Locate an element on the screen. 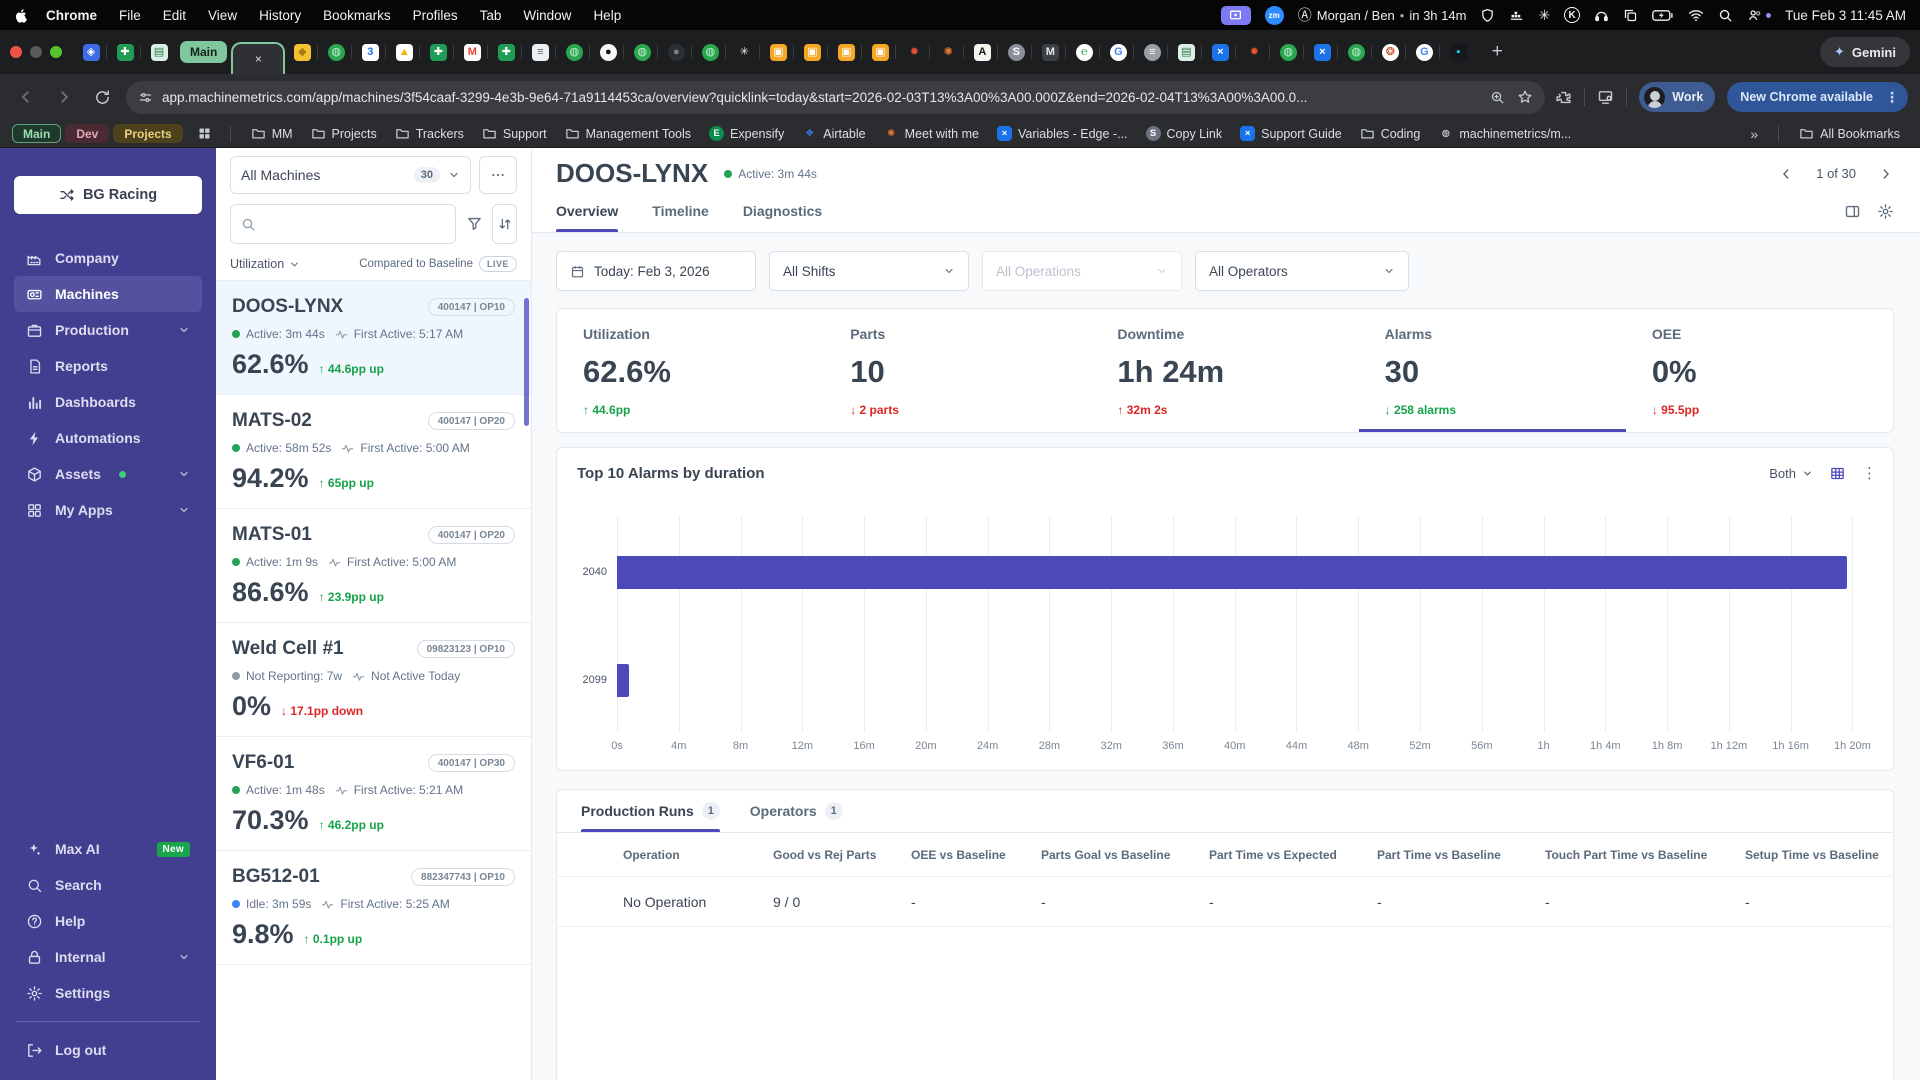  menu-chrome: Chrome is located at coordinates (71, 15).